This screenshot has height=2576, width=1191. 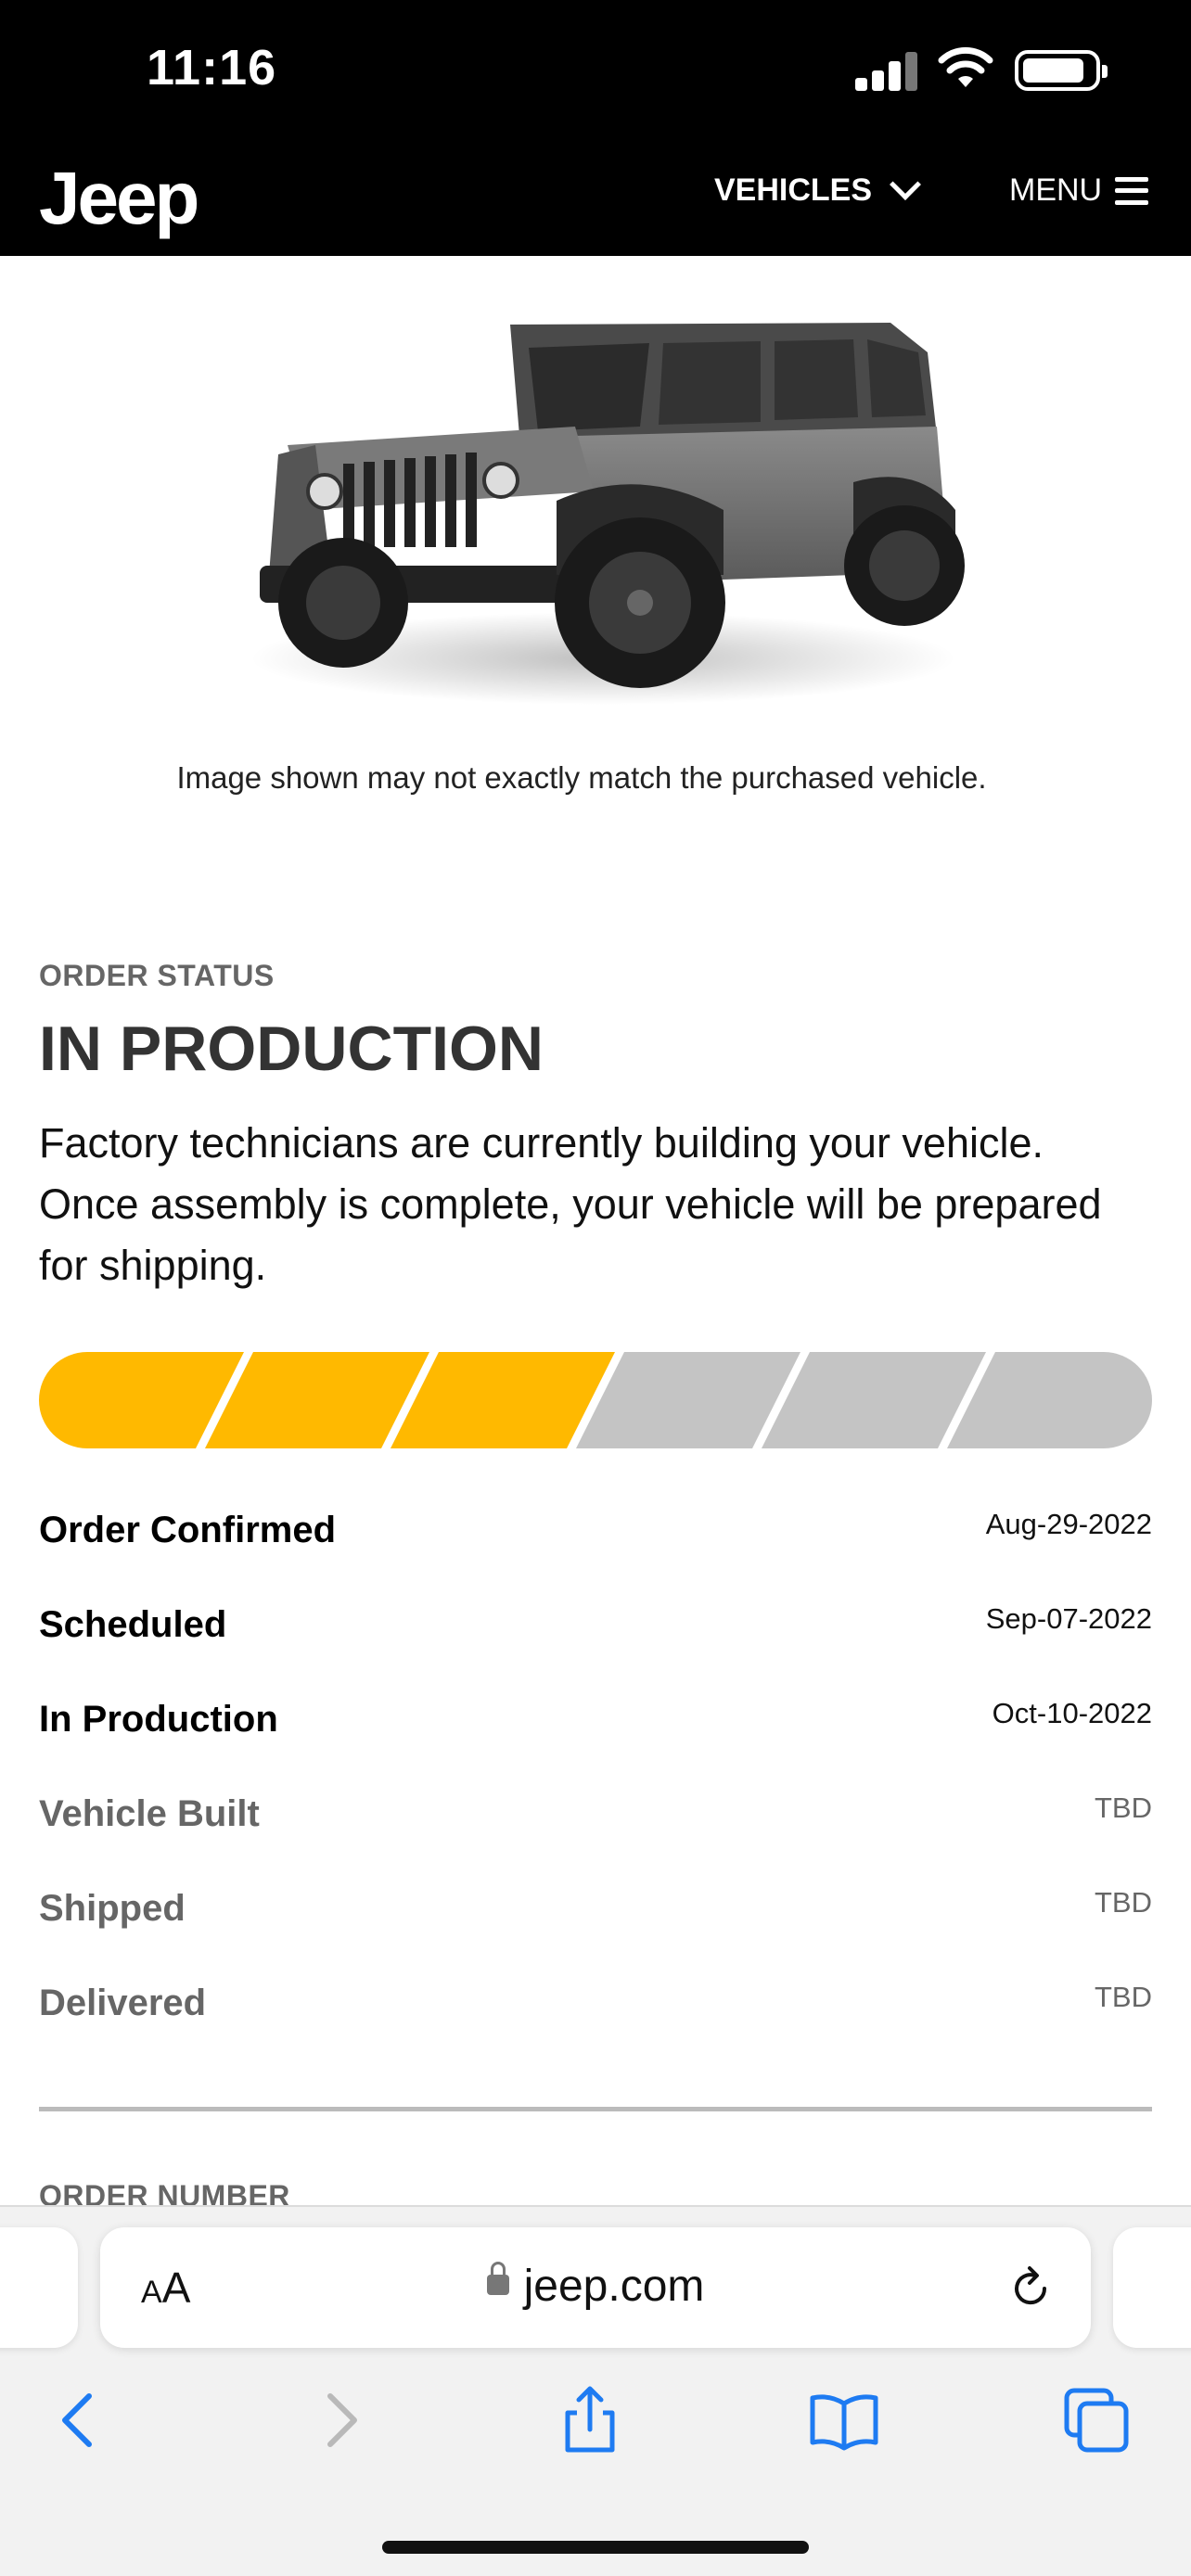 What do you see at coordinates (157, 976) in the screenshot?
I see `order-status-label: ORDER STATUS` at bounding box center [157, 976].